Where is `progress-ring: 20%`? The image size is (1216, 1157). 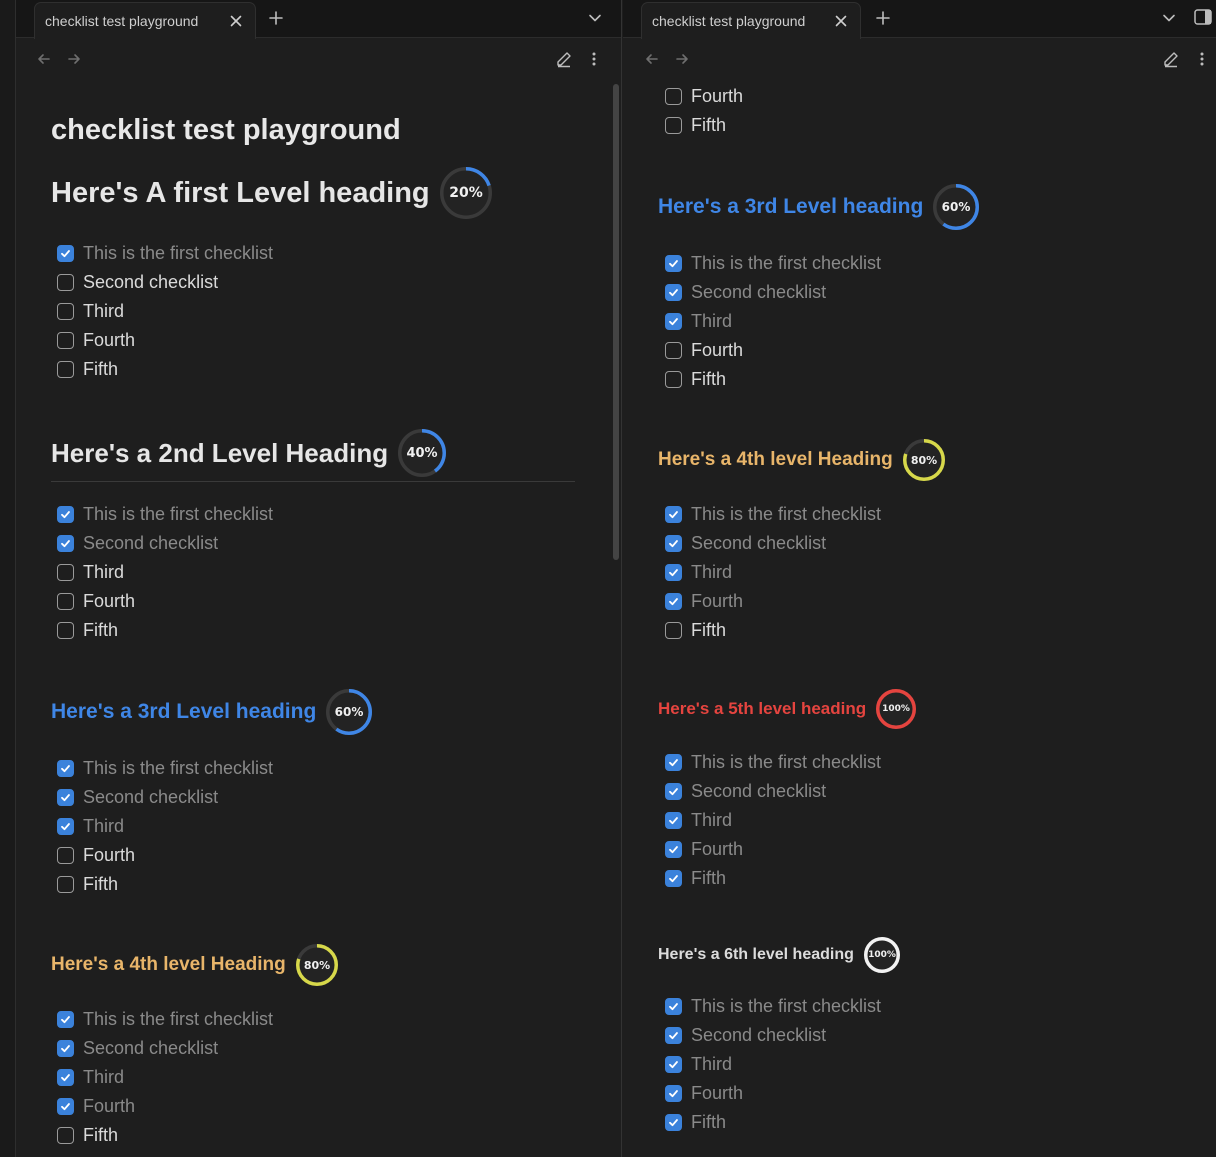 progress-ring: 20% is located at coordinates (466, 193).